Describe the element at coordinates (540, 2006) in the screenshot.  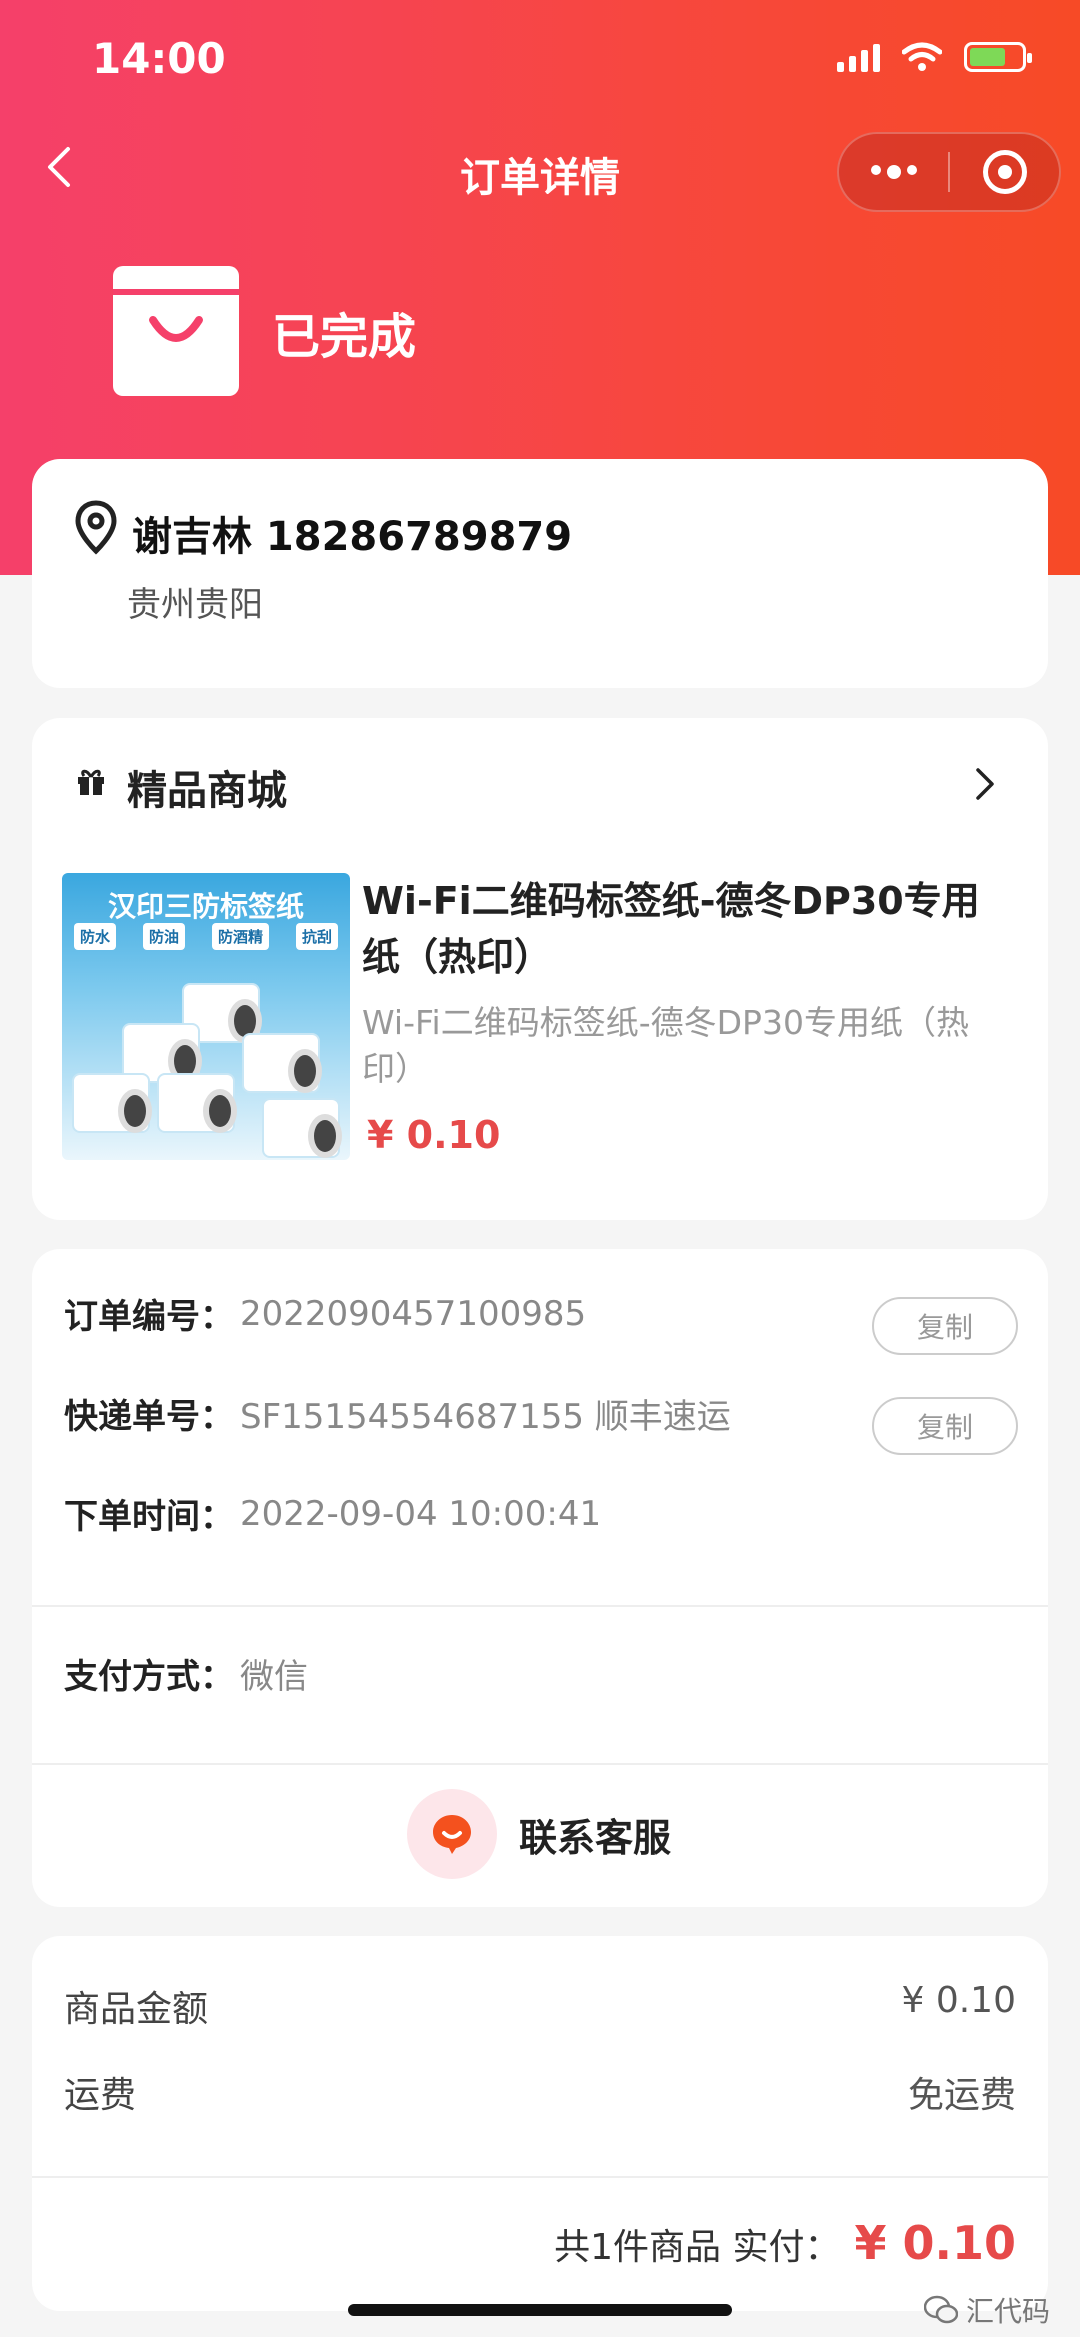
I see `goods-amount-row: 商品金额 ¥ 0.10` at that location.